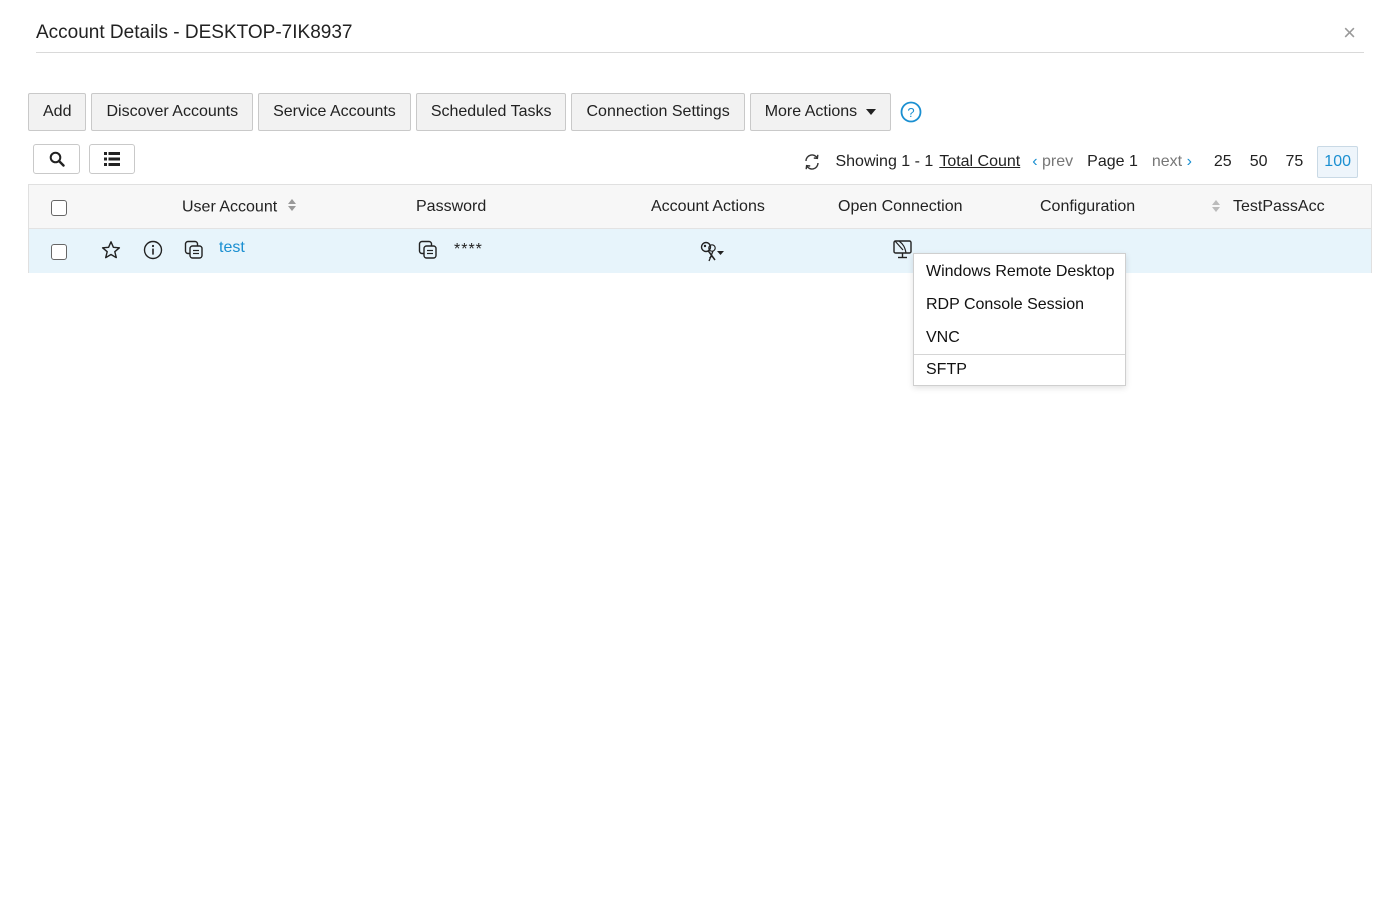 The image size is (1400, 917). I want to click on next-button: next ›, so click(1172, 162).